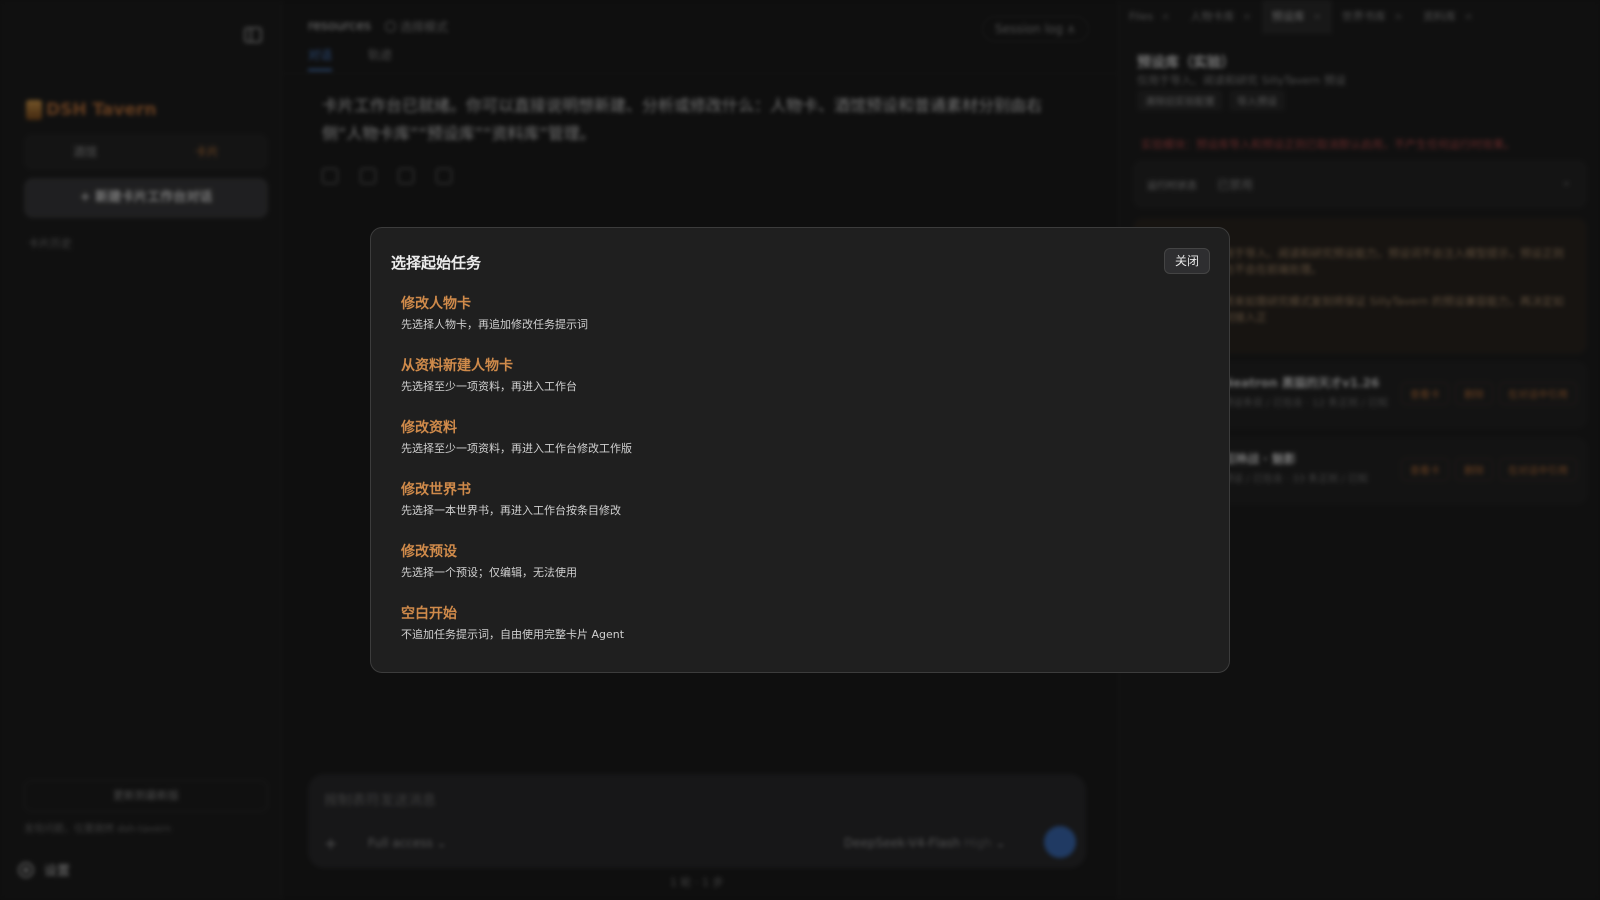  Describe the element at coordinates (429, 614) in the screenshot. I see `task-title: 空白开始` at that location.